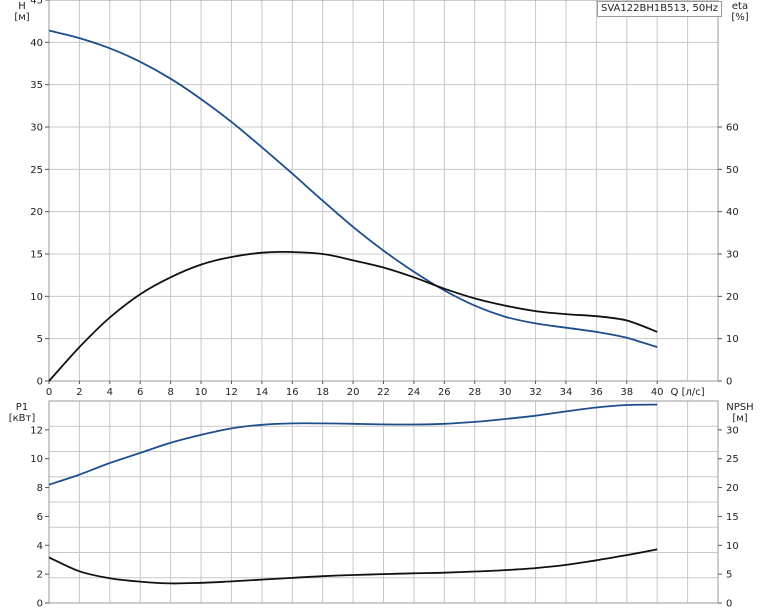 This screenshot has width=774, height=616. Describe the element at coordinates (36, 85) in the screenshot. I see `y-left-tick-label: 35` at that location.